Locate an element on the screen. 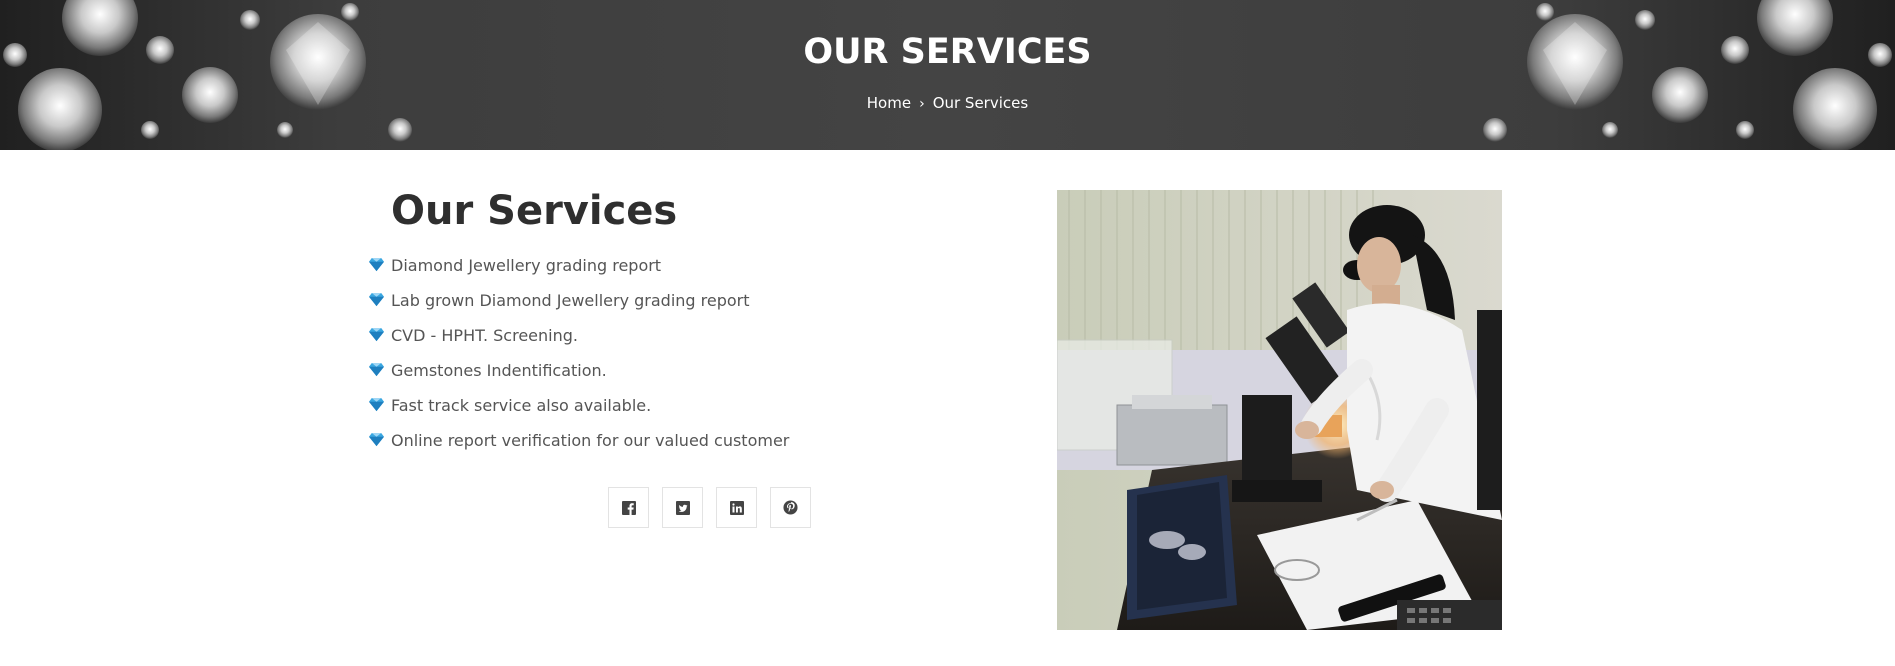 The width and height of the screenshot is (1895, 666). diamond-decoration-left is located at coordinates (207, 75).